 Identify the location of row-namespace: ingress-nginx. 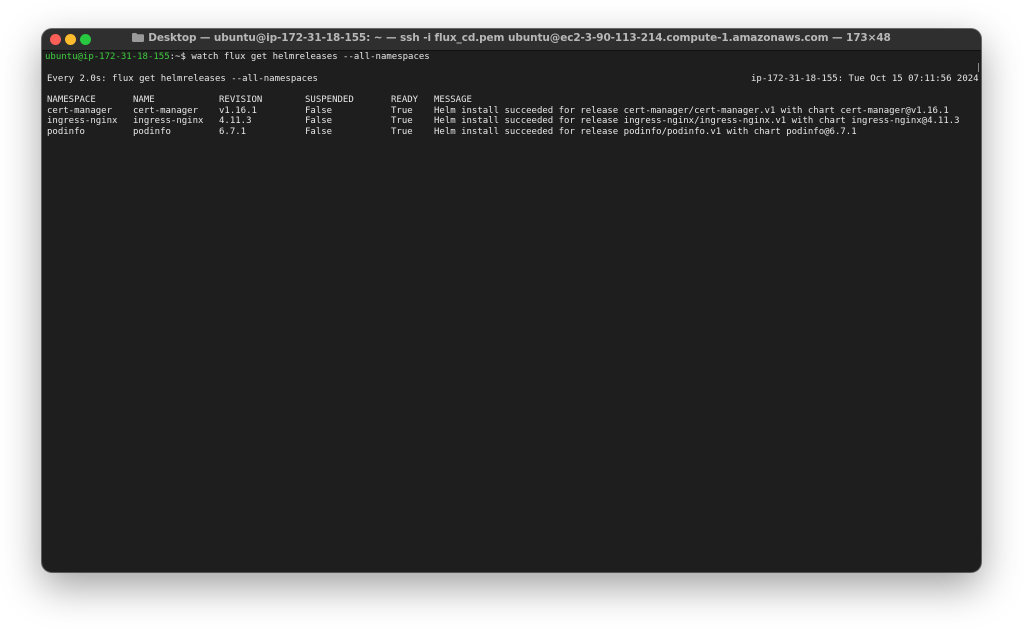
(82, 121).